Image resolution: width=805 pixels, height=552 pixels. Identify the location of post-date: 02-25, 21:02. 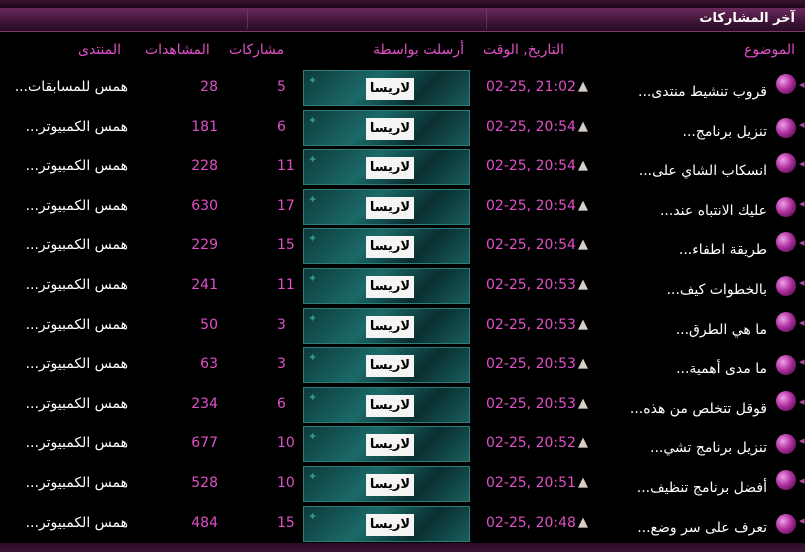
(531, 87).